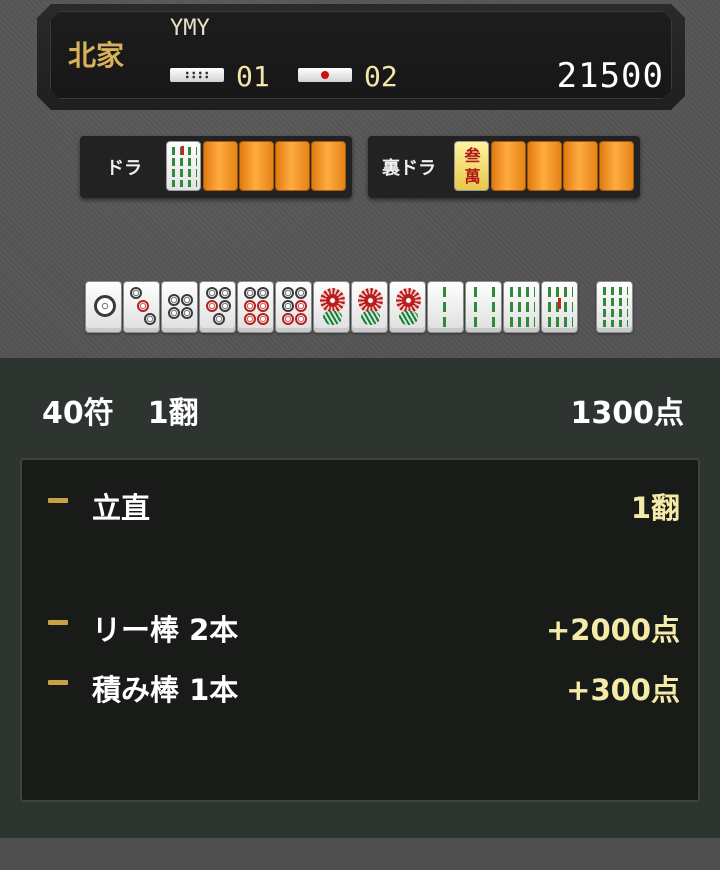 The image size is (720, 870). I want to click on hand-tile-1-pin, so click(103, 307).